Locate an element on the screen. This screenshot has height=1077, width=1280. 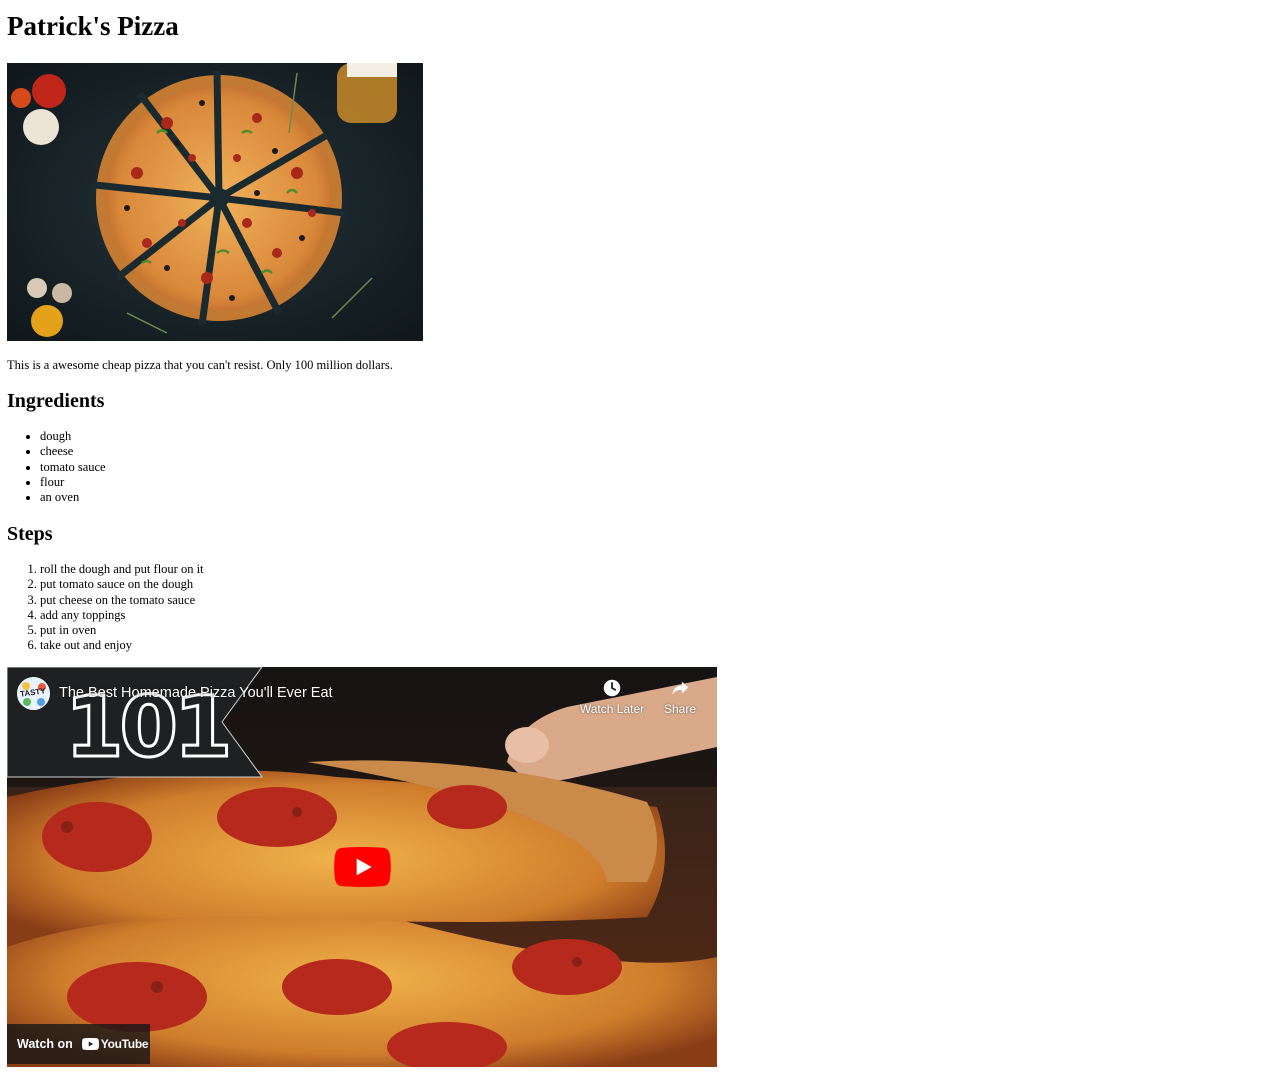
list-item: put in oven is located at coordinates (122, 630).